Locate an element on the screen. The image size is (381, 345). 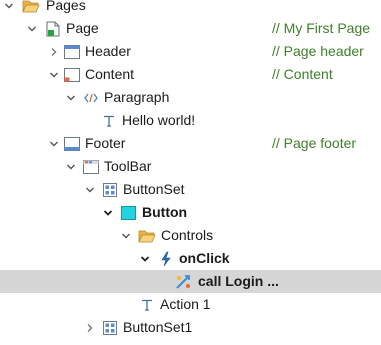
html-tag-icon is located at coordinates (91, 97).